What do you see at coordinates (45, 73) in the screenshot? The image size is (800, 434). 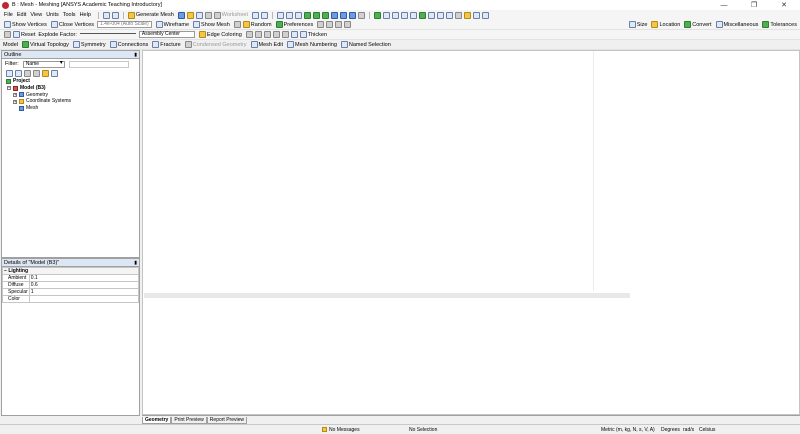 I see `folder-tree-icon` at bounding box center [45, 73].